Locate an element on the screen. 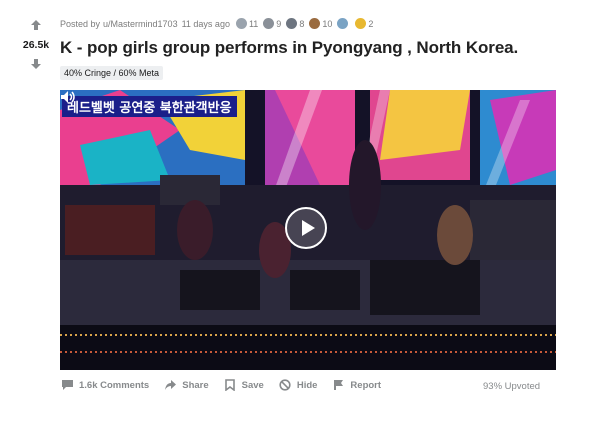 This screenshot has height=423, width=600. wholesome-award-icon is located at coordinates (292, 23).